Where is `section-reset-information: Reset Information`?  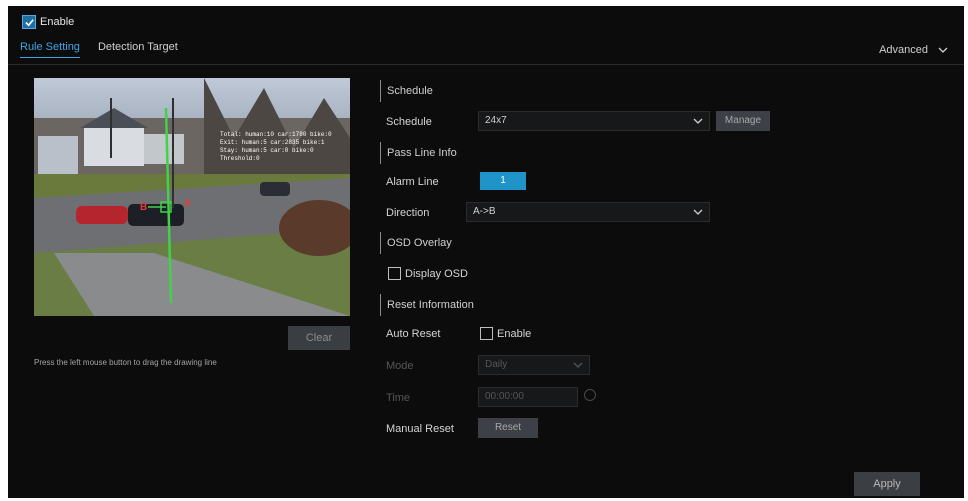
section-reset-information: Reset Information is located at coordinates (427, 305).